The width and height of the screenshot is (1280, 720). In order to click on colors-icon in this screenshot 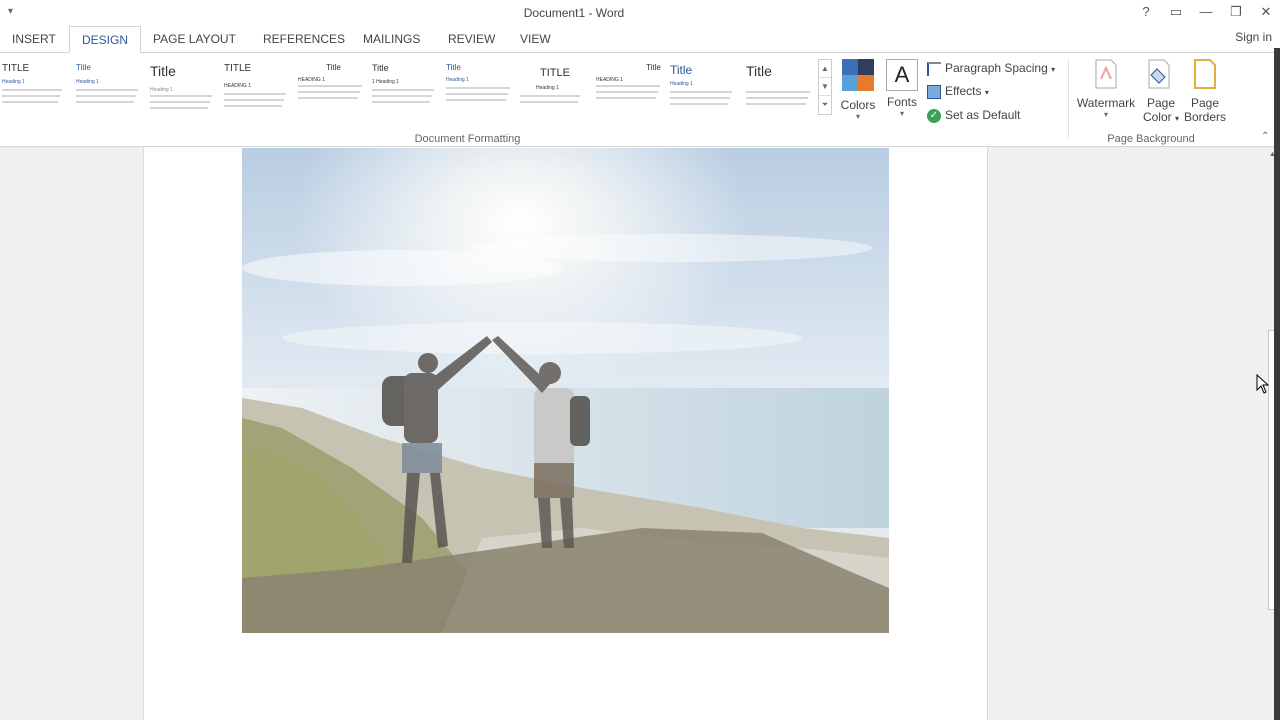, I will do `click(858, 75)`.